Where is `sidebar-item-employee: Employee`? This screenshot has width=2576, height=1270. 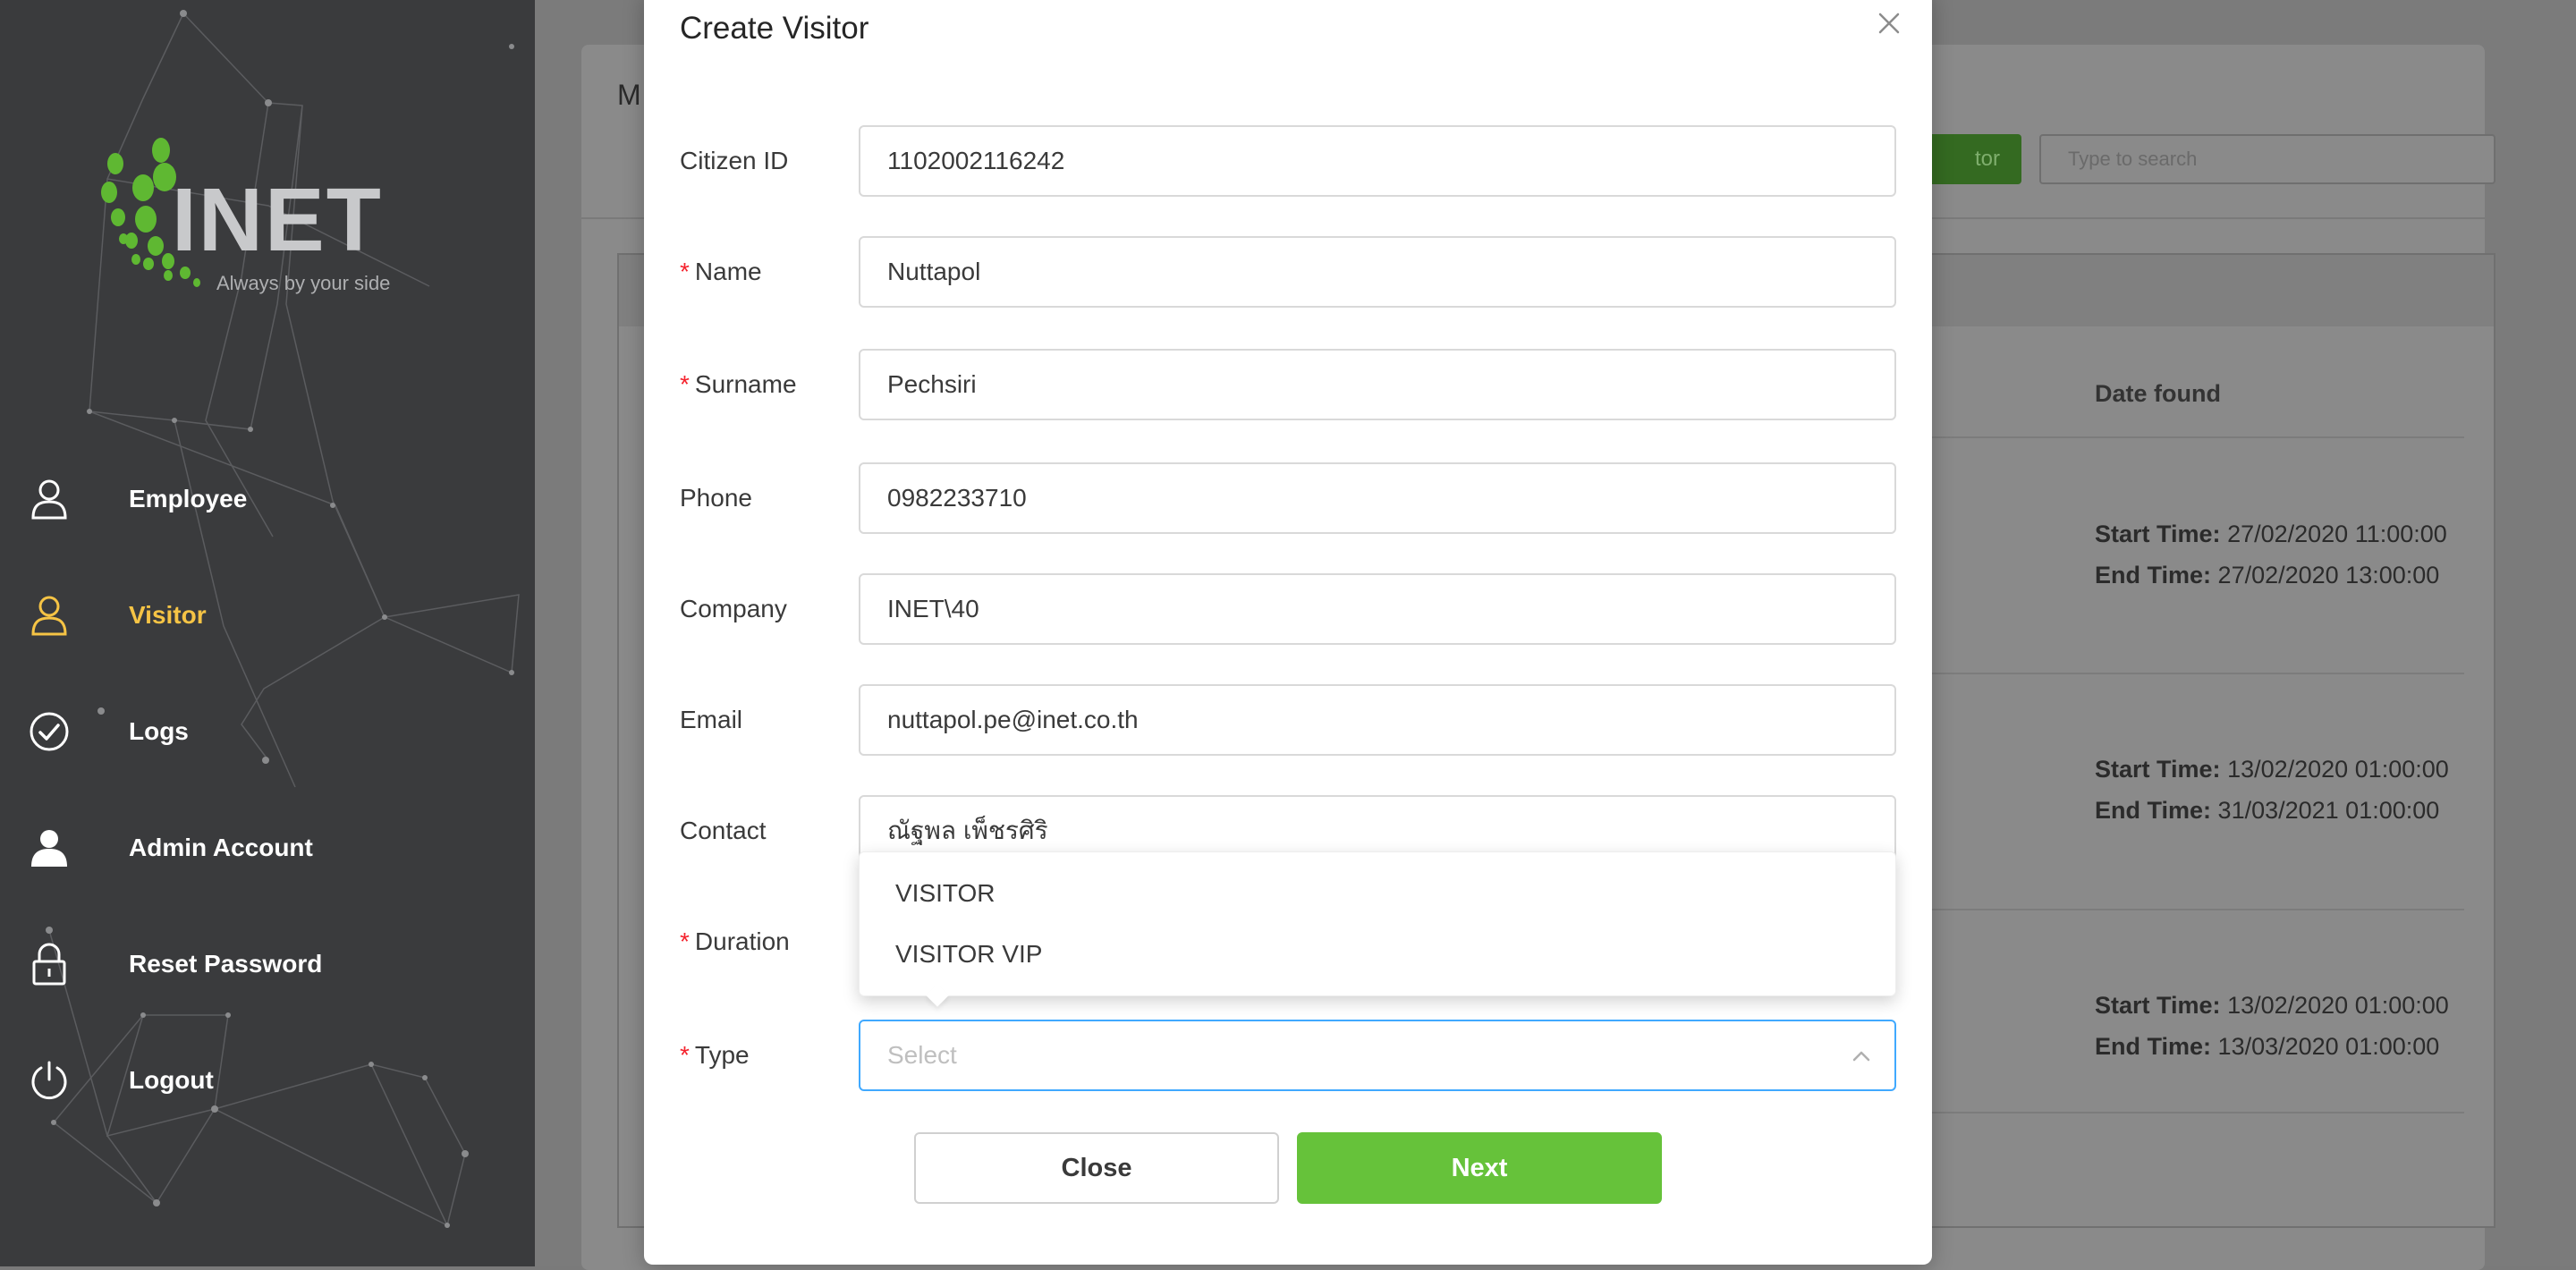
sidebar-item-employee: Employee is located at coordinates (267, 499).